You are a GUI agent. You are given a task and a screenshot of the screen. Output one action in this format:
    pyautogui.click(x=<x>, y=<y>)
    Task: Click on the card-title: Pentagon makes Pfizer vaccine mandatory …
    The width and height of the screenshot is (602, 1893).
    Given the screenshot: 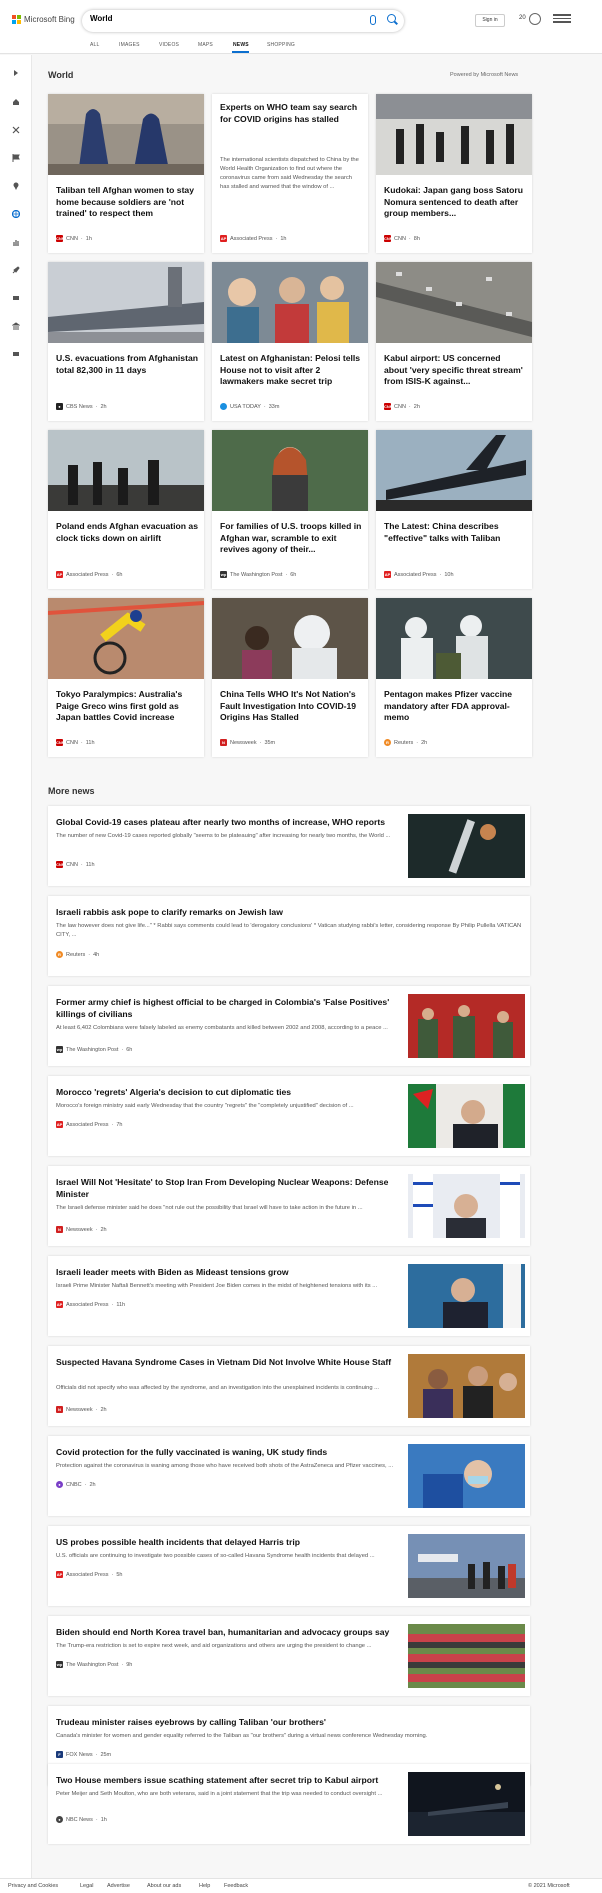 What is the action you would take?
    pyautogui.click(x=455, y=706)
    